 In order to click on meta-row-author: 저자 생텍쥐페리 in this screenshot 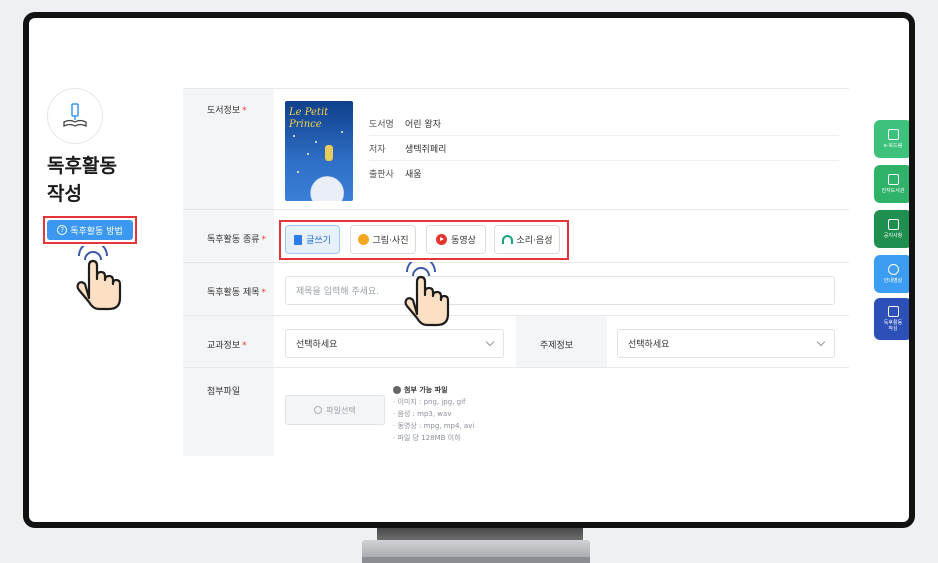, I will do `click(604, 148)`.